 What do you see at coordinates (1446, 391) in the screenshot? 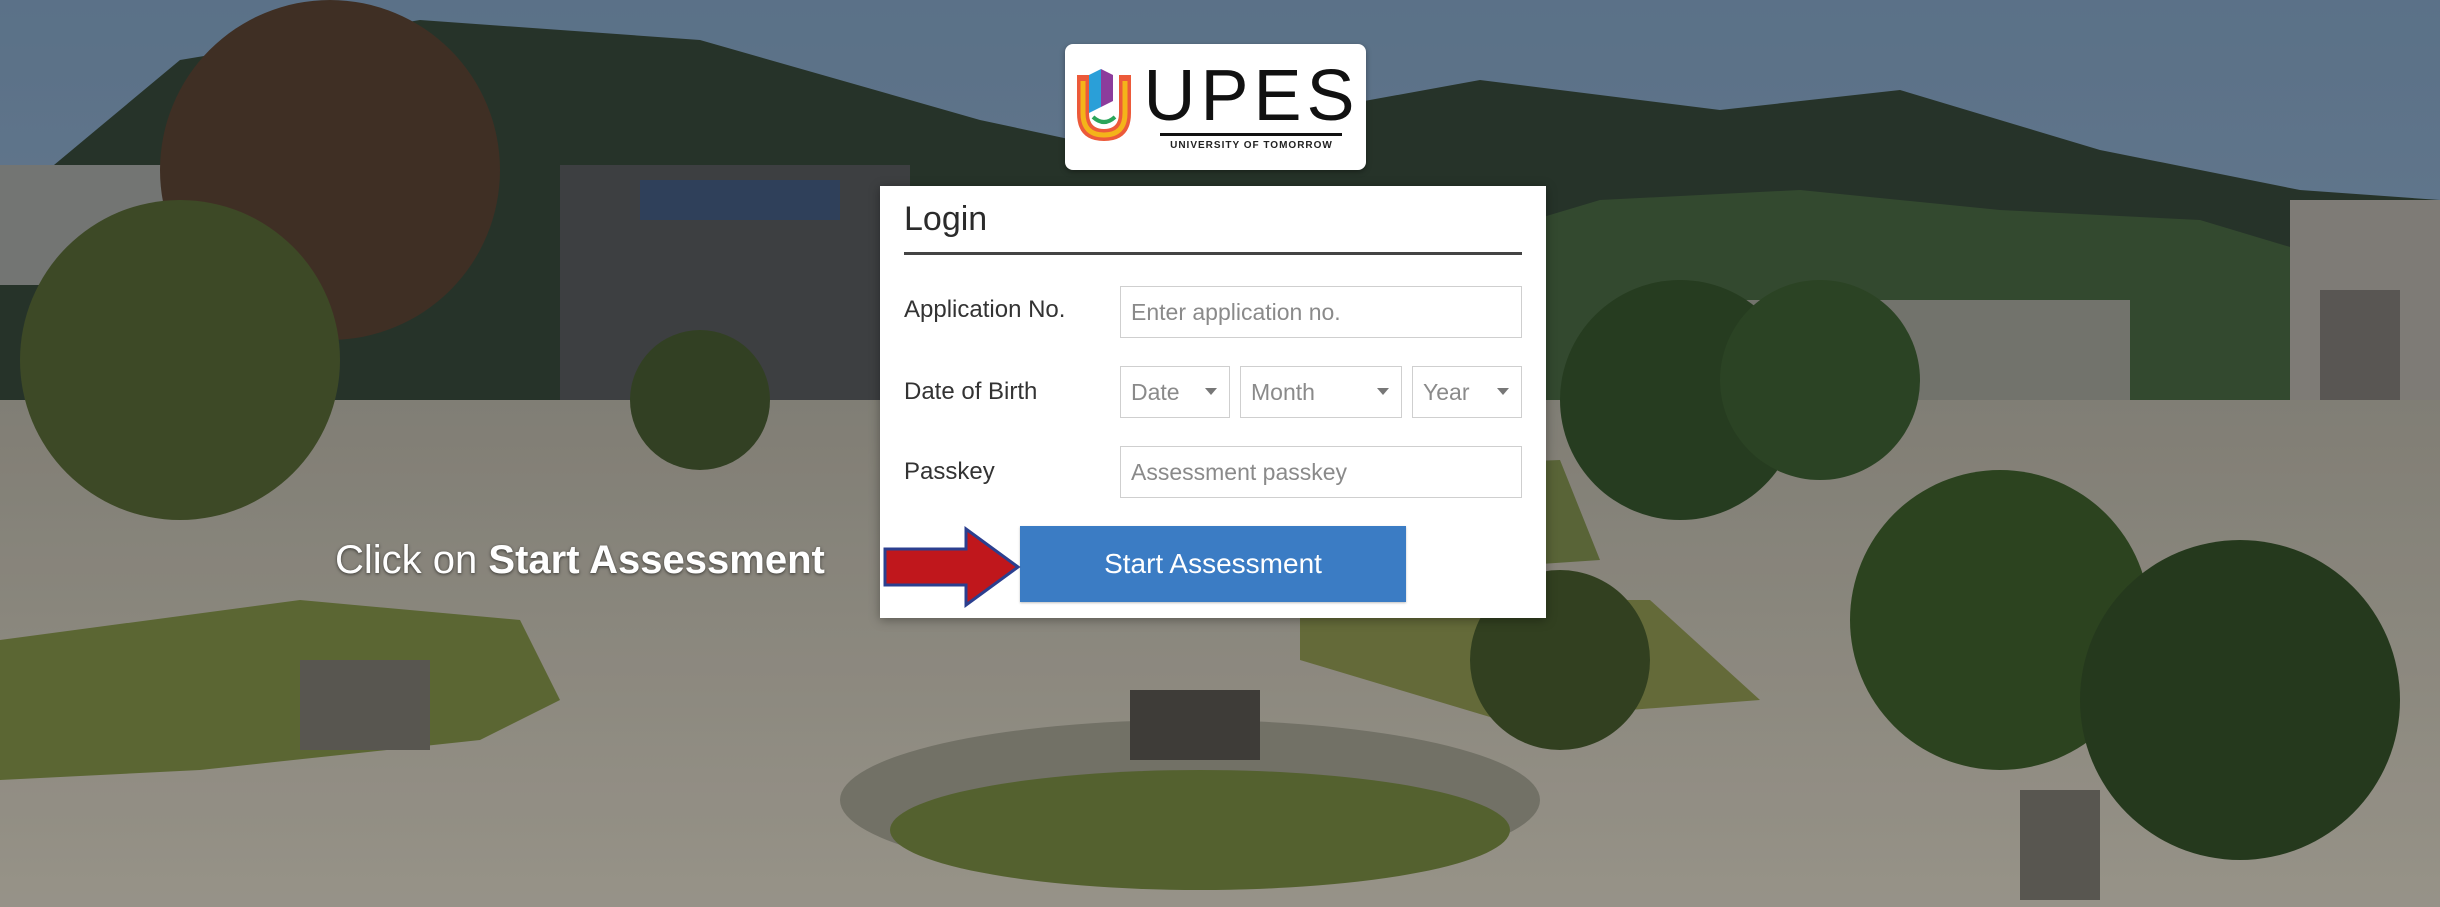
I see `dob-year-value: Year` at bounding box center [1446, 391].